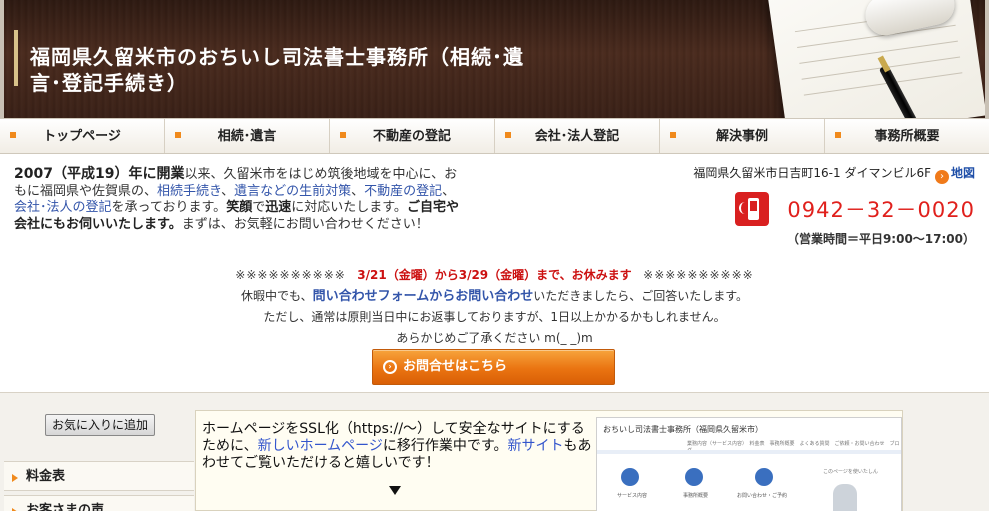 This screenshot has height=511, width=989. I want to click on notice-row-4: あらかじめご了承ください m(_ _)m, so click(494, 338).